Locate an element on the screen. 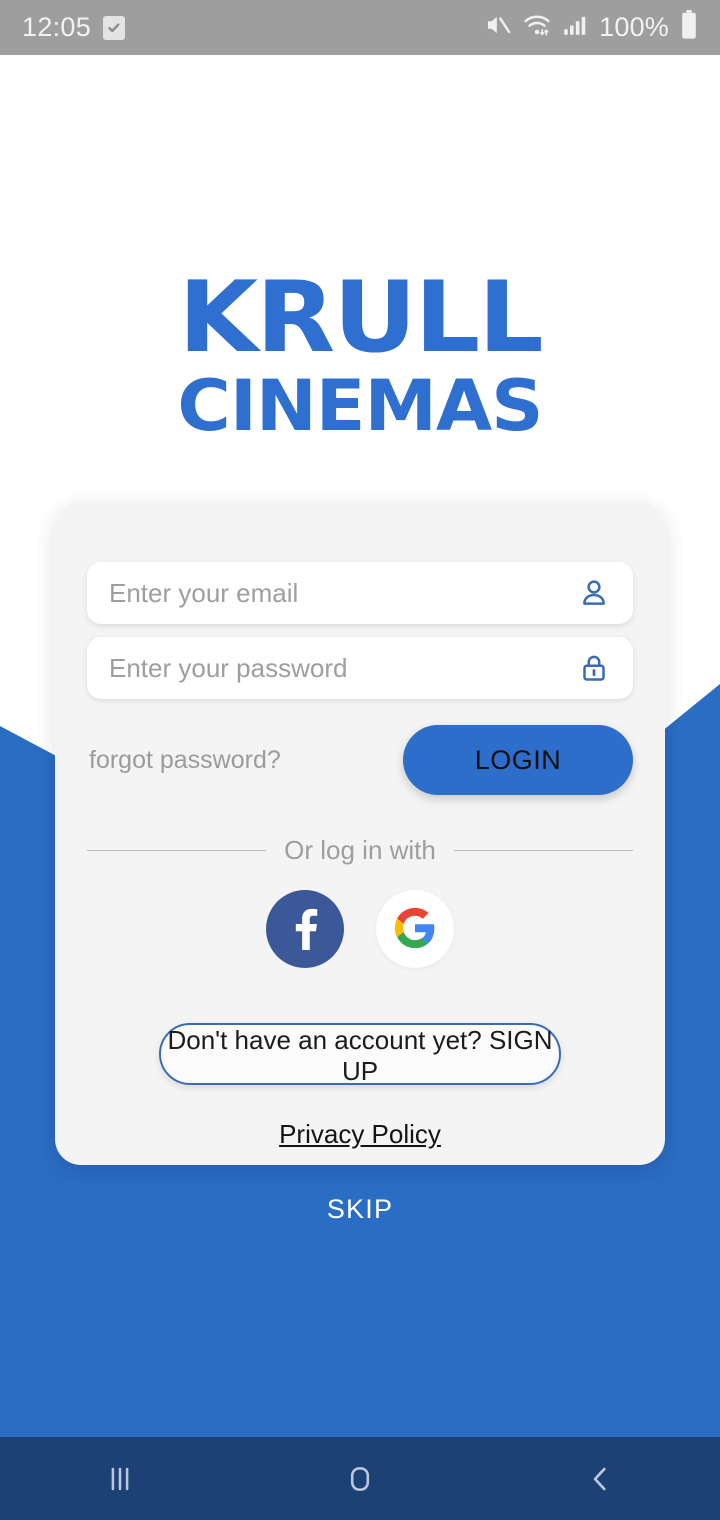 The height and width of the screenshot is (1520, 720). status-time: 12:05 is located at coordinates (57, 27).